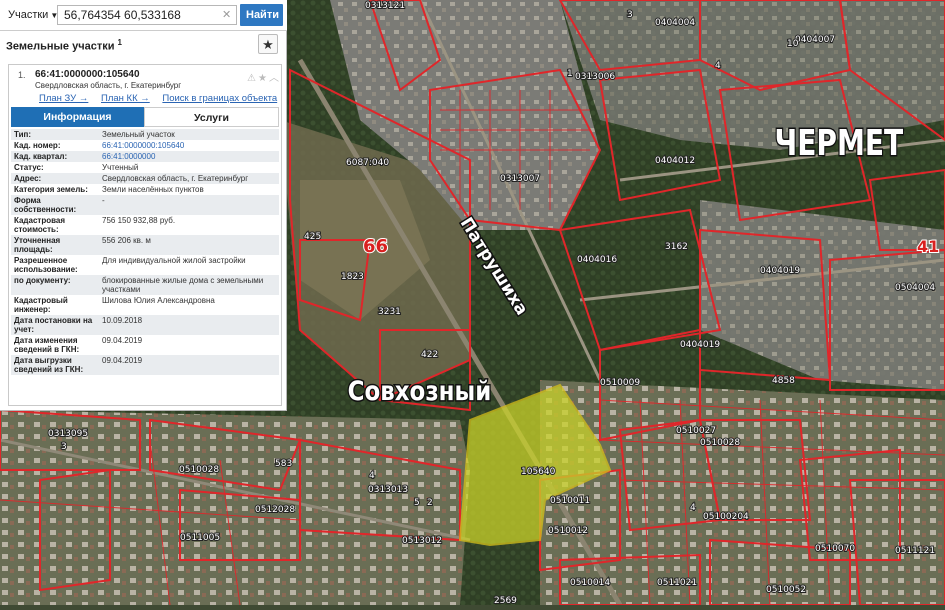 Image resolution: width=945 pixels, height=610 pixels. I want to click on attribute-value: Учтенный, so click(120, 167).